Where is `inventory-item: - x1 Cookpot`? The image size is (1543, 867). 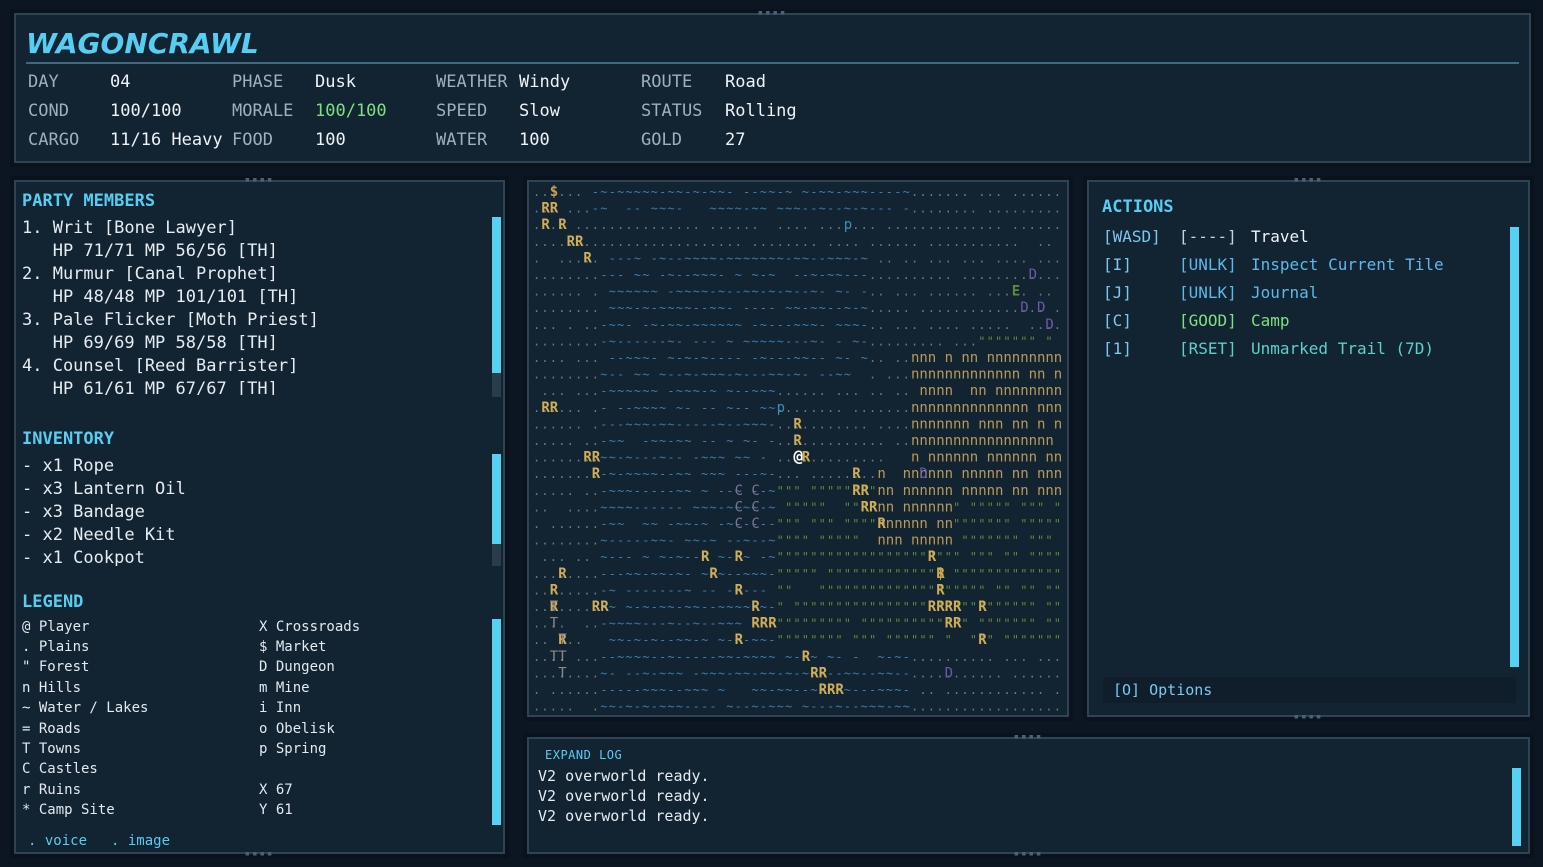
inventory-item: - x1 Cookpot is located at coordinates (83, 557).